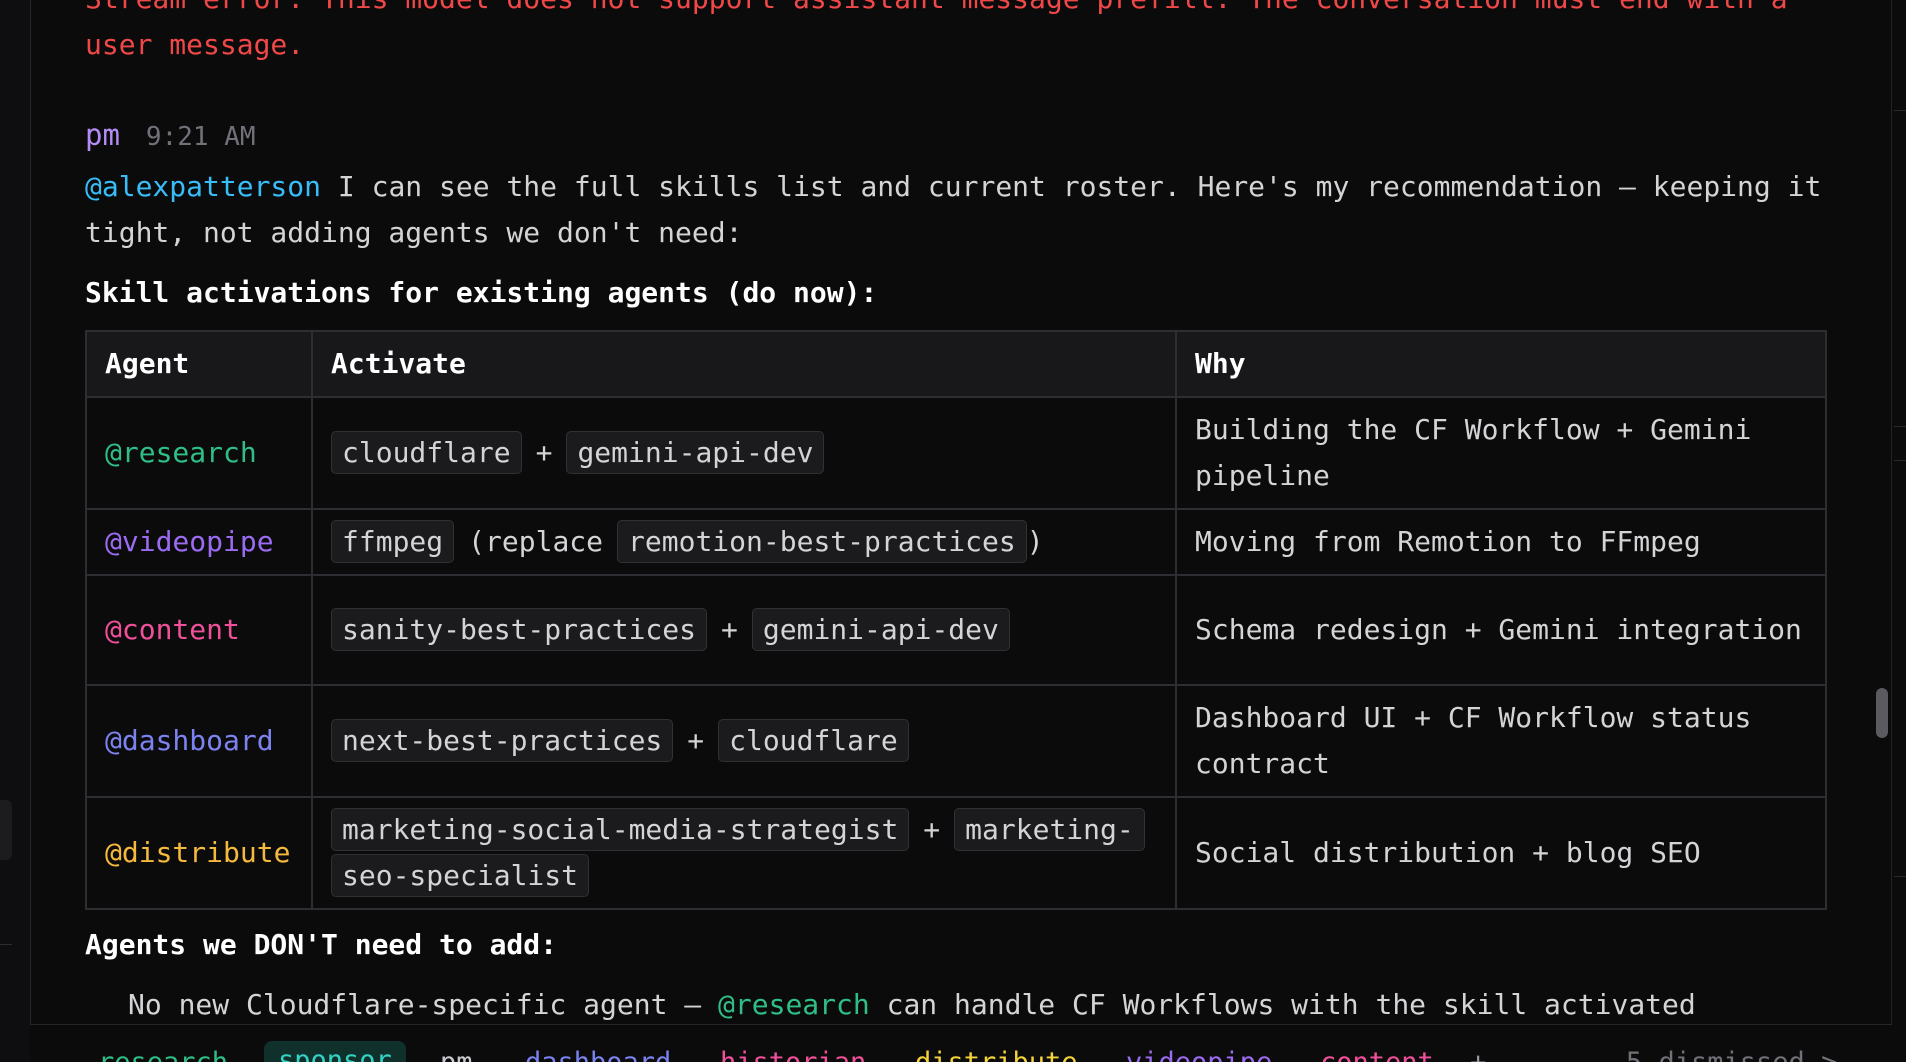  I want to click on agent-mention-dashboard: @dashboard, so click(189, 740).